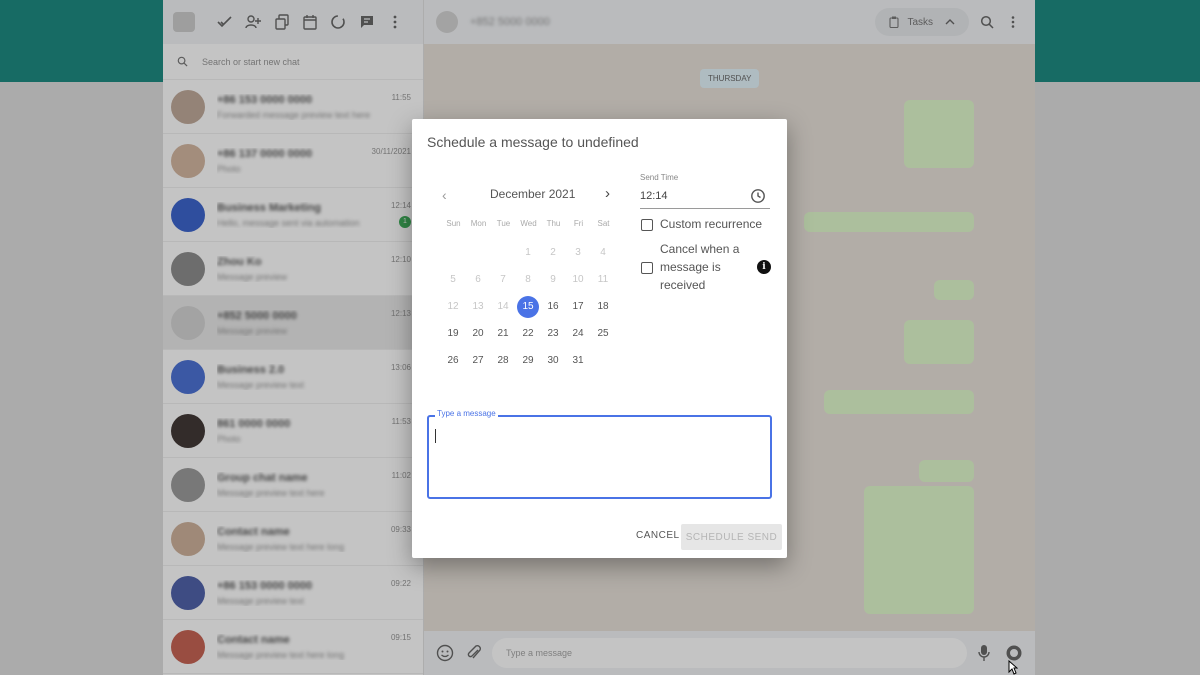  Describe the element at coordinates (553, 223) in the screenshot. I see `weekday-header: Thu` at that location.